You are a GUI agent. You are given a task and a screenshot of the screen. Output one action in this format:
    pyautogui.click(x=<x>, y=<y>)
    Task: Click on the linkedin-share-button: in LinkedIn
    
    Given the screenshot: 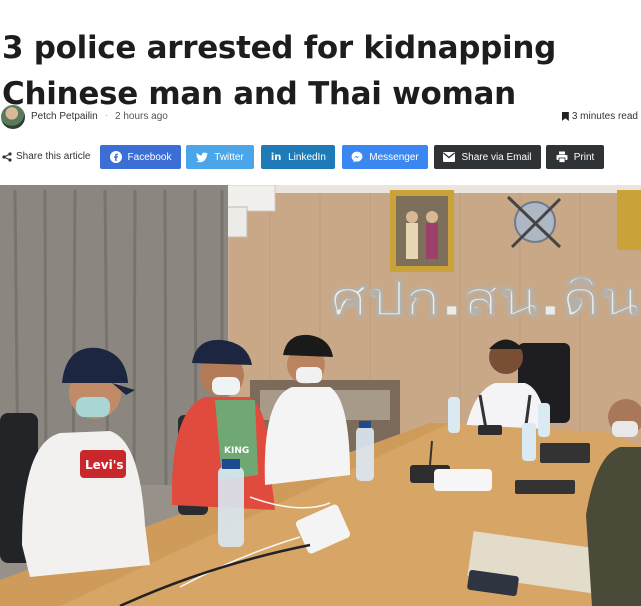 What is the action you would take?
    pyautogui.click(x=298, y=157)
    